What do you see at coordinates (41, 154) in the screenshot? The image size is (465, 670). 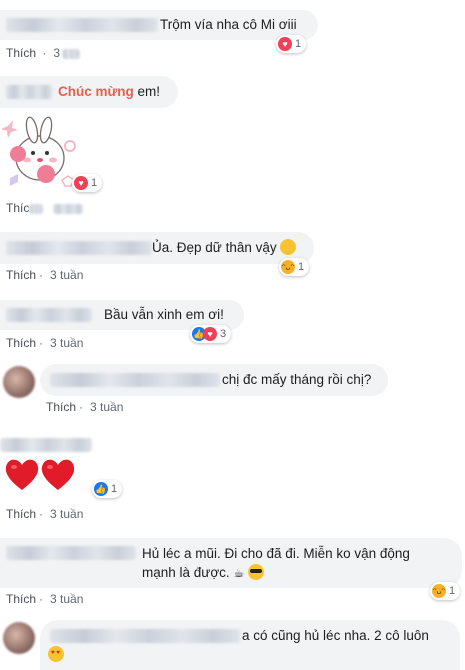 I see `bunny-sticker` at bounding box center [41, 154].